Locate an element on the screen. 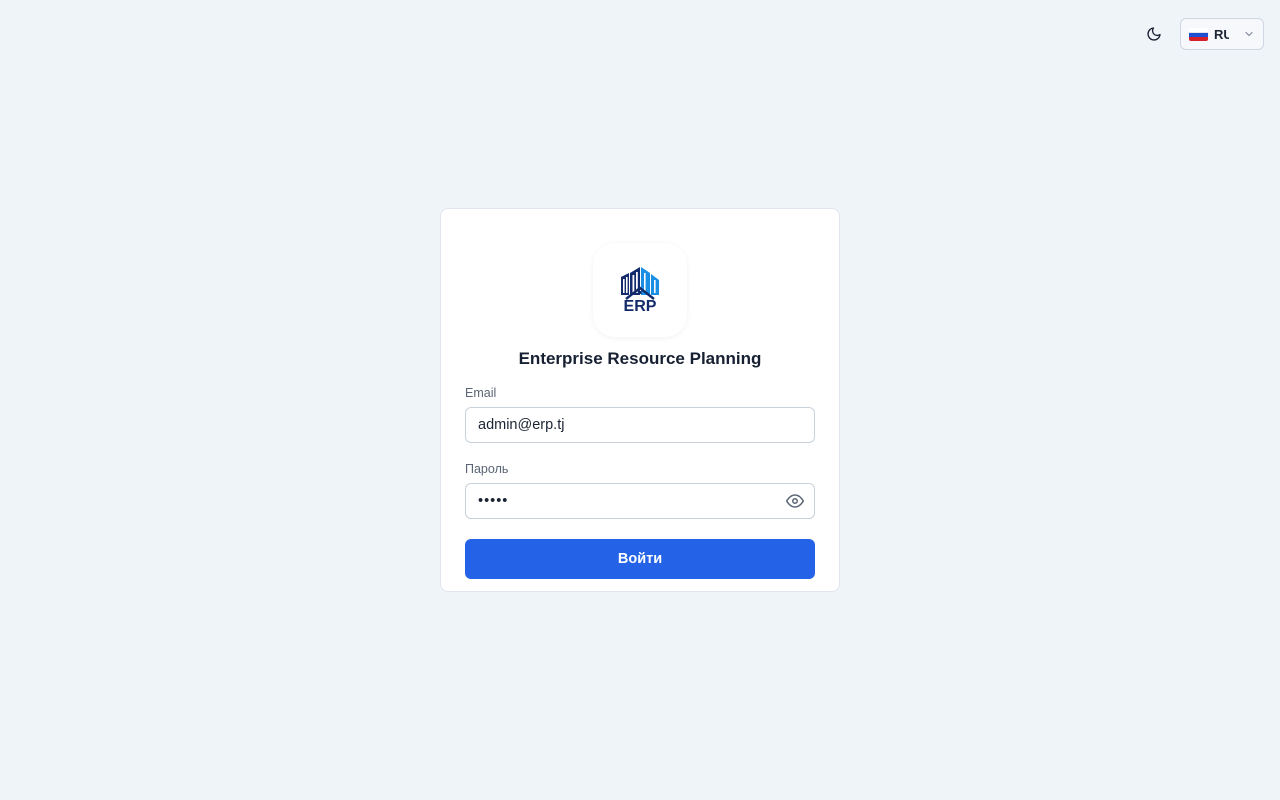  password-input is located at coordinates (640, 501).